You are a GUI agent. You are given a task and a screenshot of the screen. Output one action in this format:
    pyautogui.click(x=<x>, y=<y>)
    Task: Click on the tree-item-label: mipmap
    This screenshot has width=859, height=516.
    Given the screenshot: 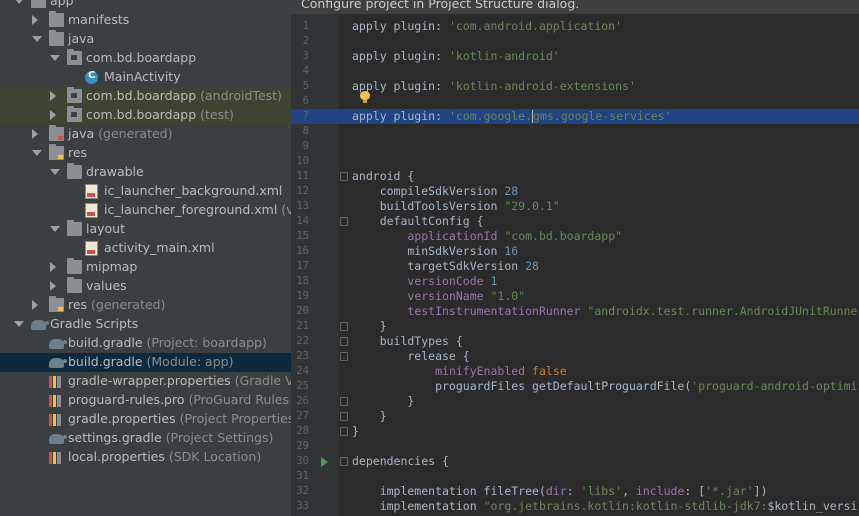 What is the action you would take?
    pyautogui.click(x=111, y=266)
    